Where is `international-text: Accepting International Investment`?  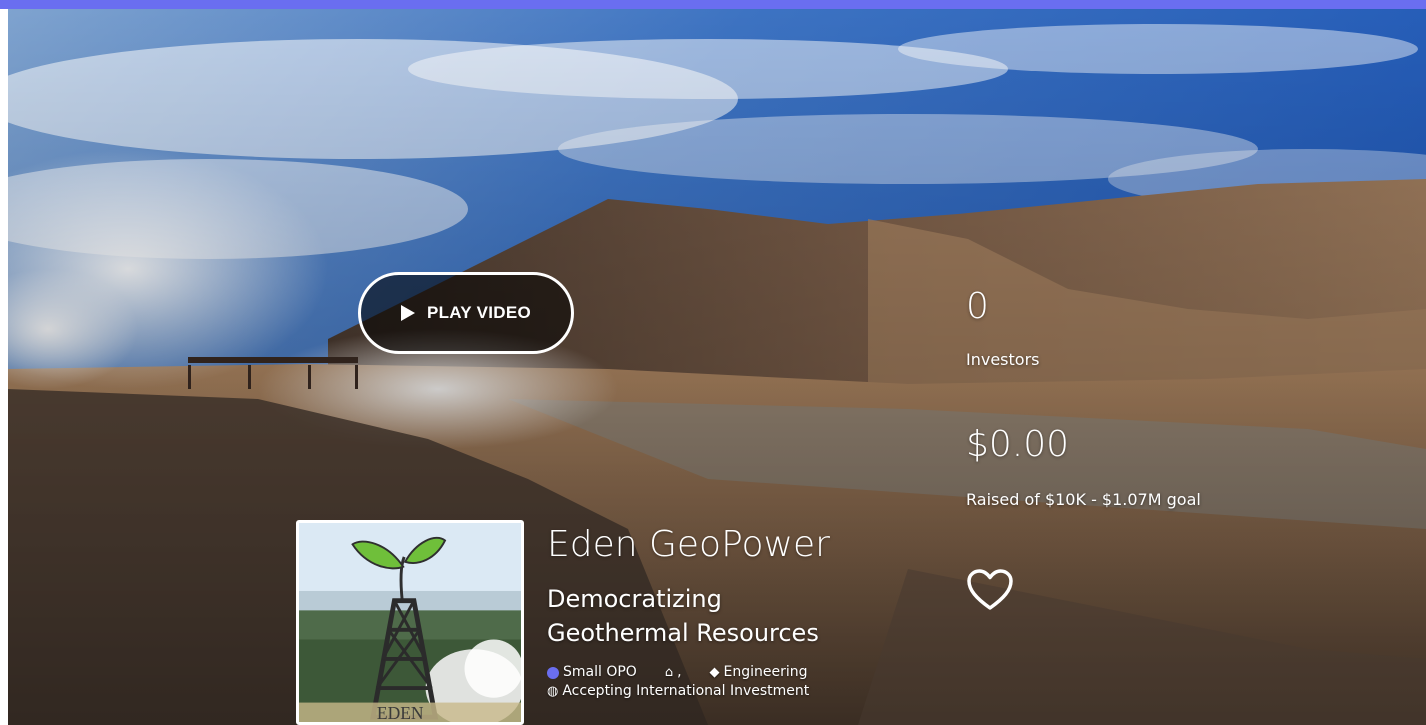
international-text: Accepting International Investment is located at coordinates (686, 691).